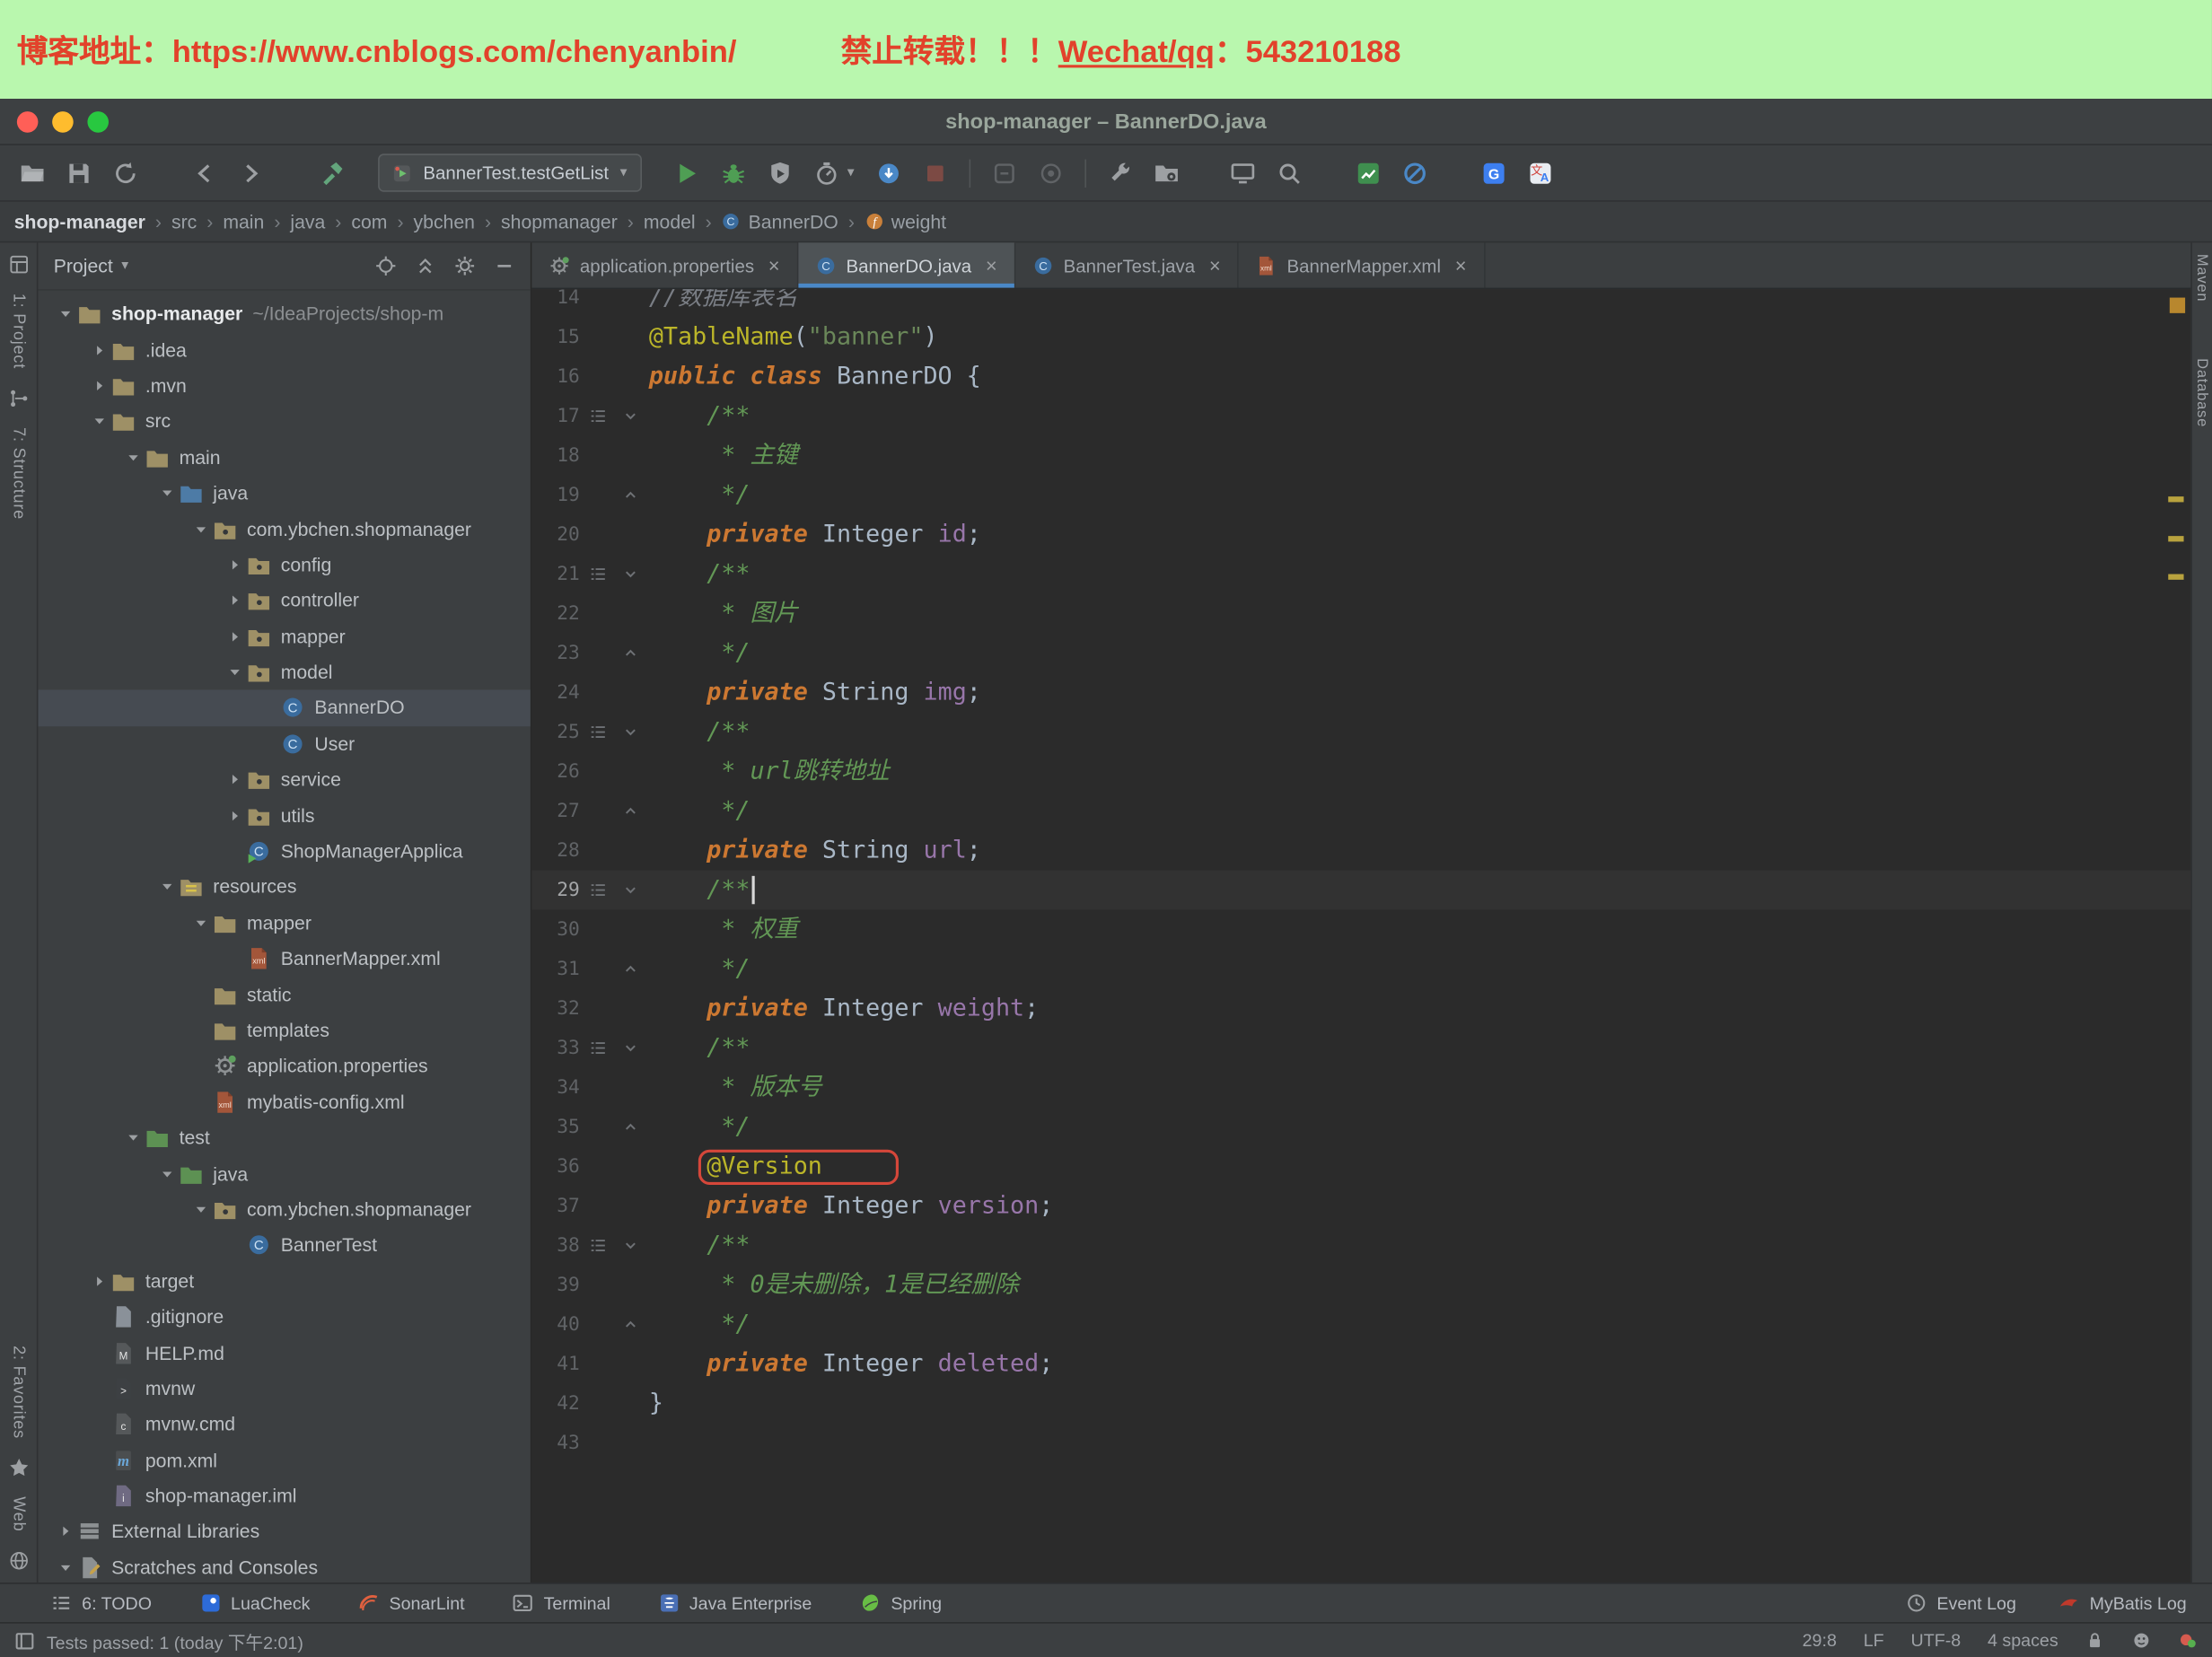  What do you see at coordinates (284, 386) in the screenshot?
I see `tree-item-mvn: .mvn` at bounding box center [284, 386].